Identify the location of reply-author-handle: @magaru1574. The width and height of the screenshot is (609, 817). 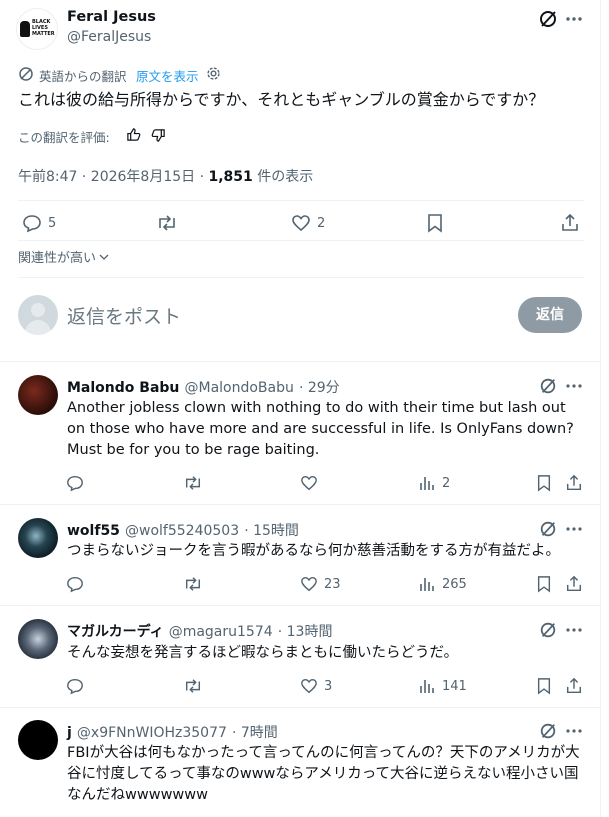
(221, 632).